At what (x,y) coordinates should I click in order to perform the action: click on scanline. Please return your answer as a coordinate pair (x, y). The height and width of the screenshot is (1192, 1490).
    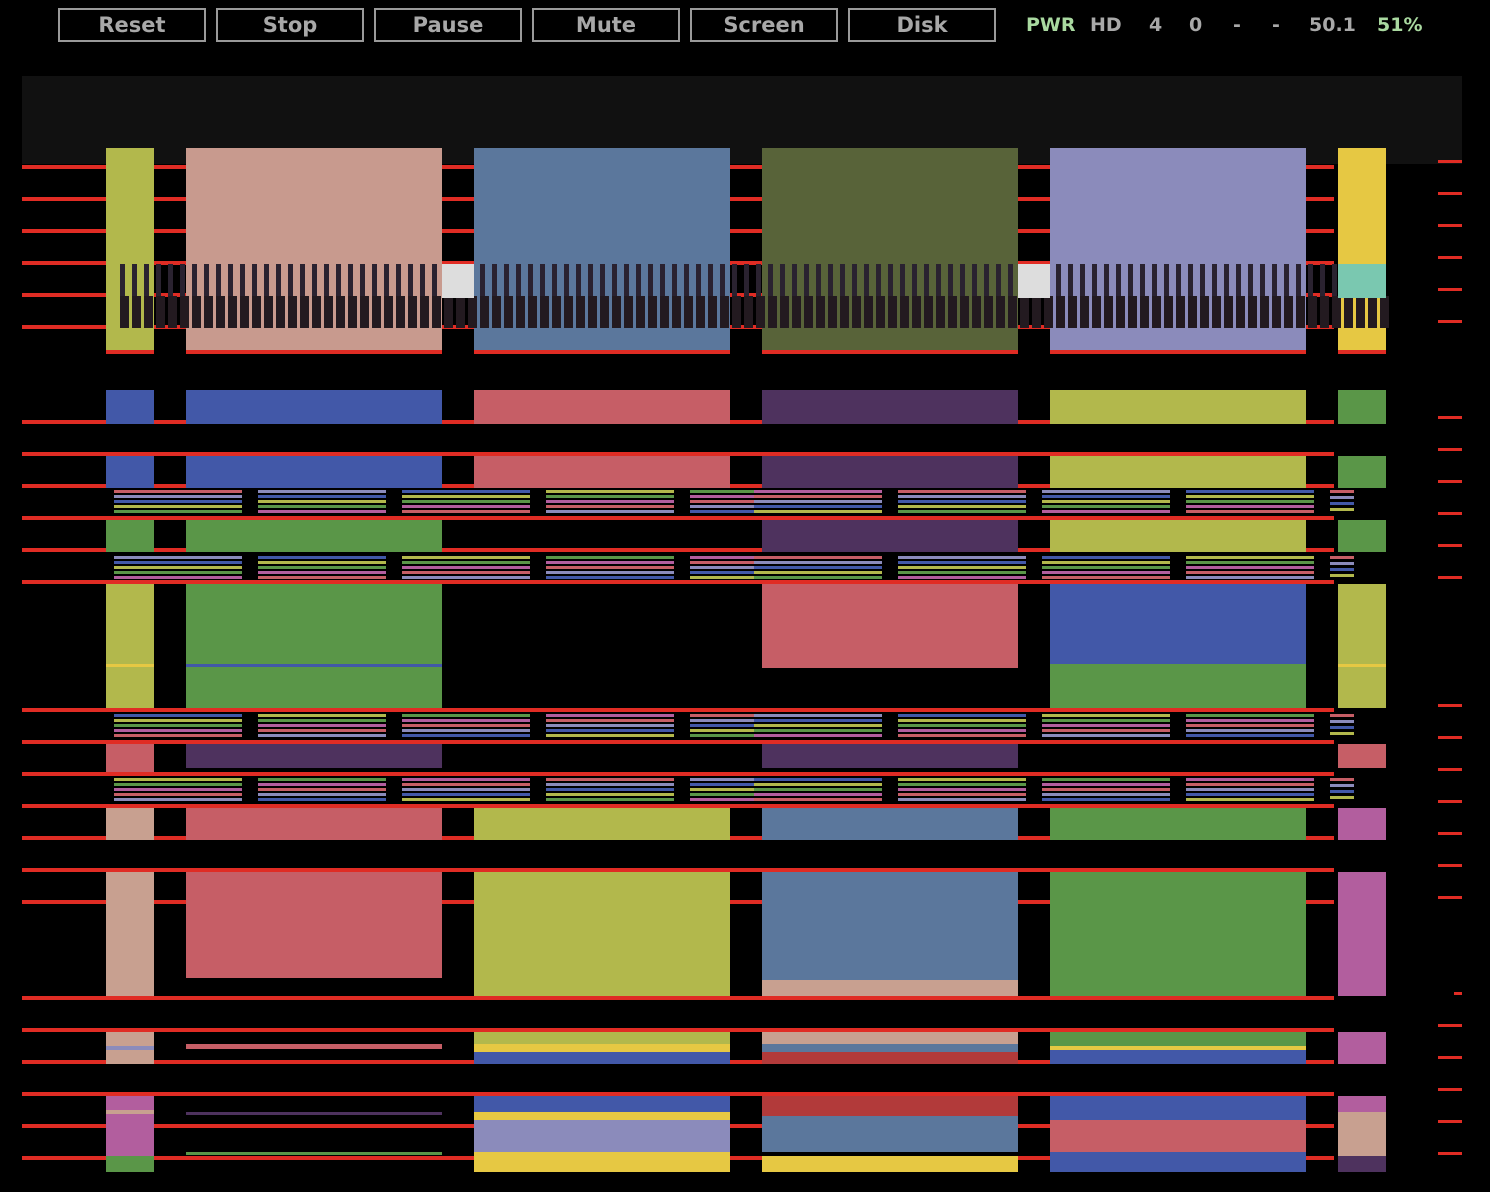
    Looking at the image, I should click on (678, 742).